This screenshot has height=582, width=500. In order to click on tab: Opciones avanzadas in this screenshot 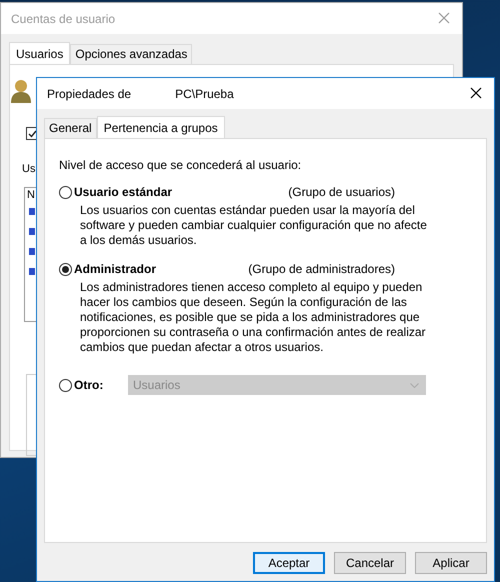, I will do `click(131, 54)`.